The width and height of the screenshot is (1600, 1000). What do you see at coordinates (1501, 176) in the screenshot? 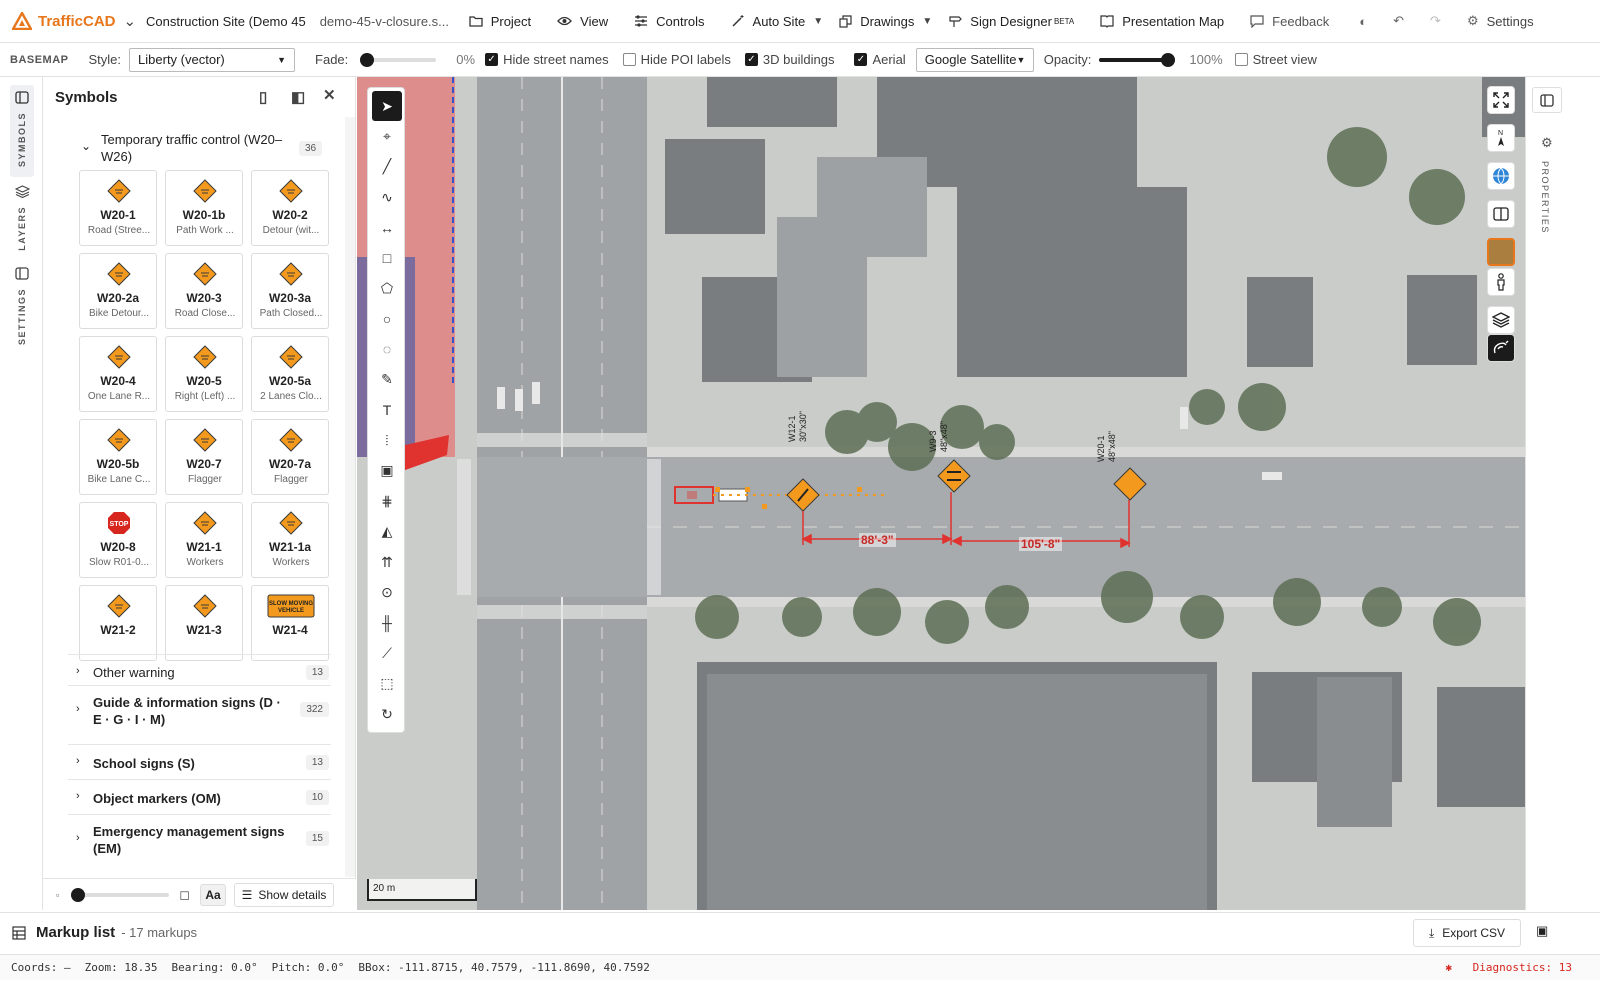
I see `globe-button` at bounding box center [1501, 176].